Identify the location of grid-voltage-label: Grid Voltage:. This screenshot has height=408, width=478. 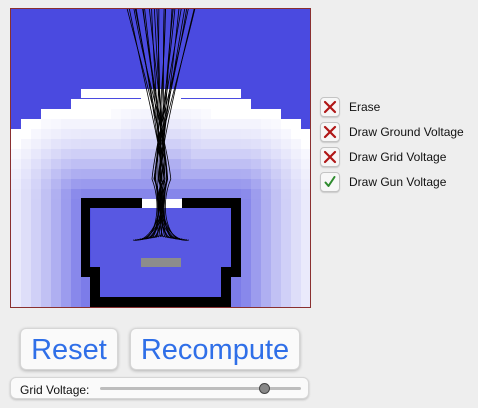
(55, 390).